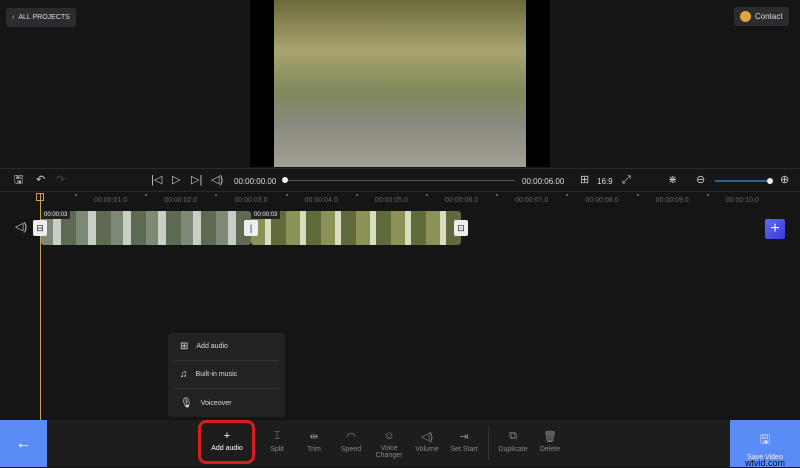 Image resolution: width=800 pixels, height=468 pixels. What do you see at coordinates (605, 181) in the screenshot?
I see `aspect-ratio: 16:9` at bounding box center [605, 181].